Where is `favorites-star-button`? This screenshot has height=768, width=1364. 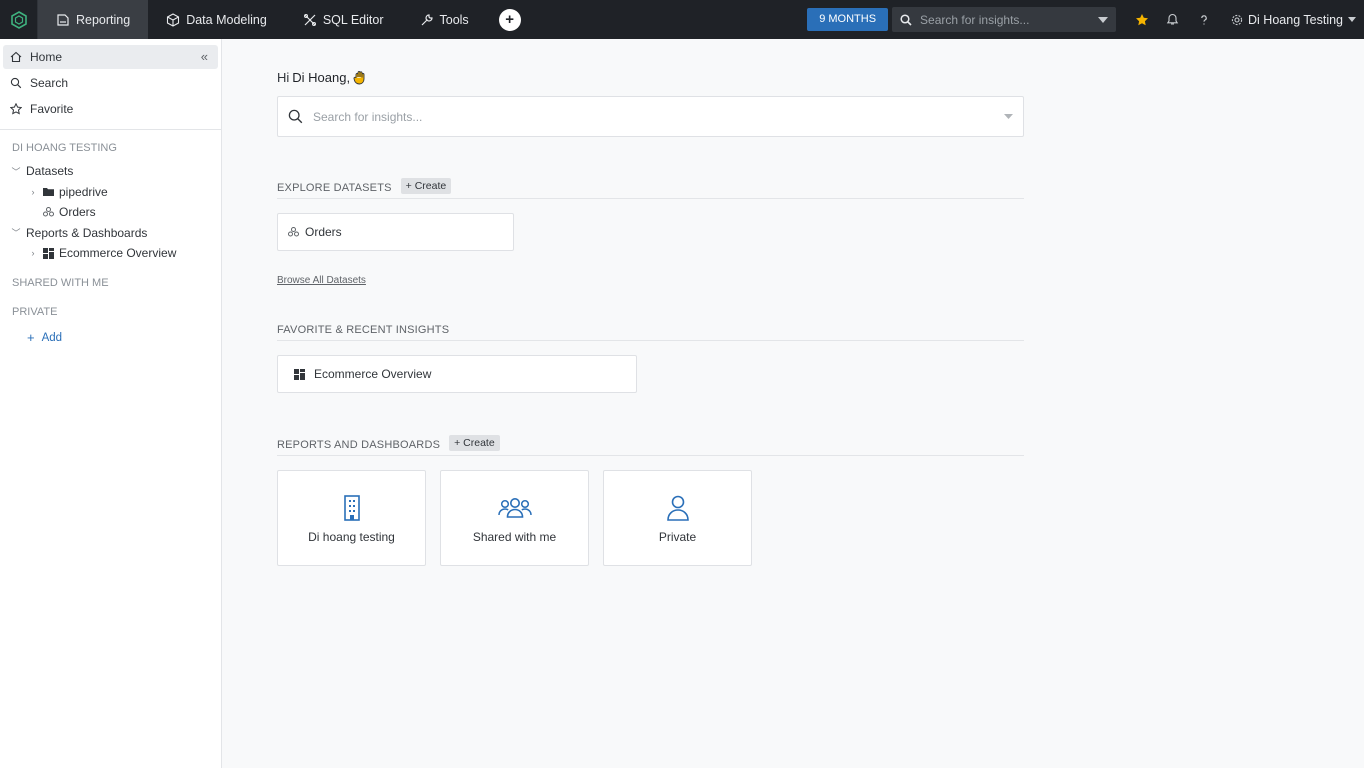
favorites-star-button is located at coordinates (1141, 19).